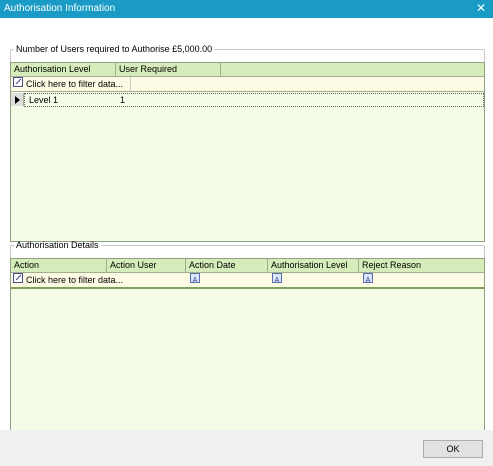 This screenshot has height=466, width=493. Describe the element at coordinates (168, 69) in the screenshot. I see `column-user-required: User Required` at that location.